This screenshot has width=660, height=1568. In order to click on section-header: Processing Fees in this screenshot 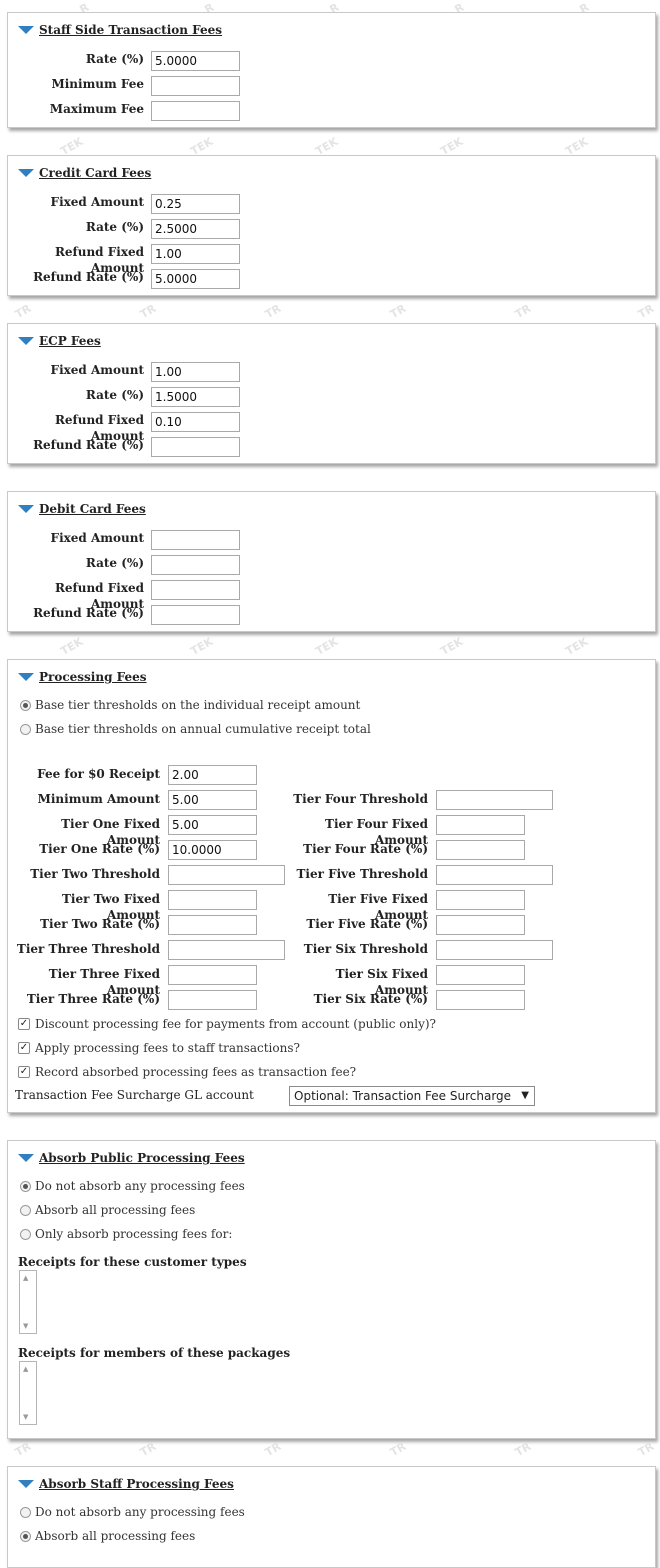, I will do `click(82, 677)`.